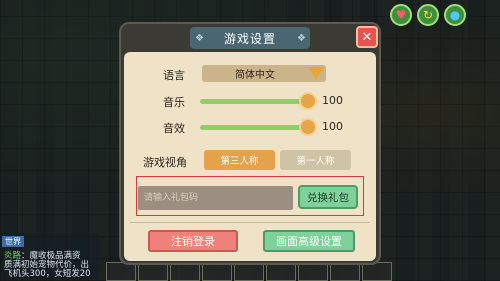 The height and width of the screenshot is (281, 500). I want to click on drop-icon: ●, so click(455, 15).